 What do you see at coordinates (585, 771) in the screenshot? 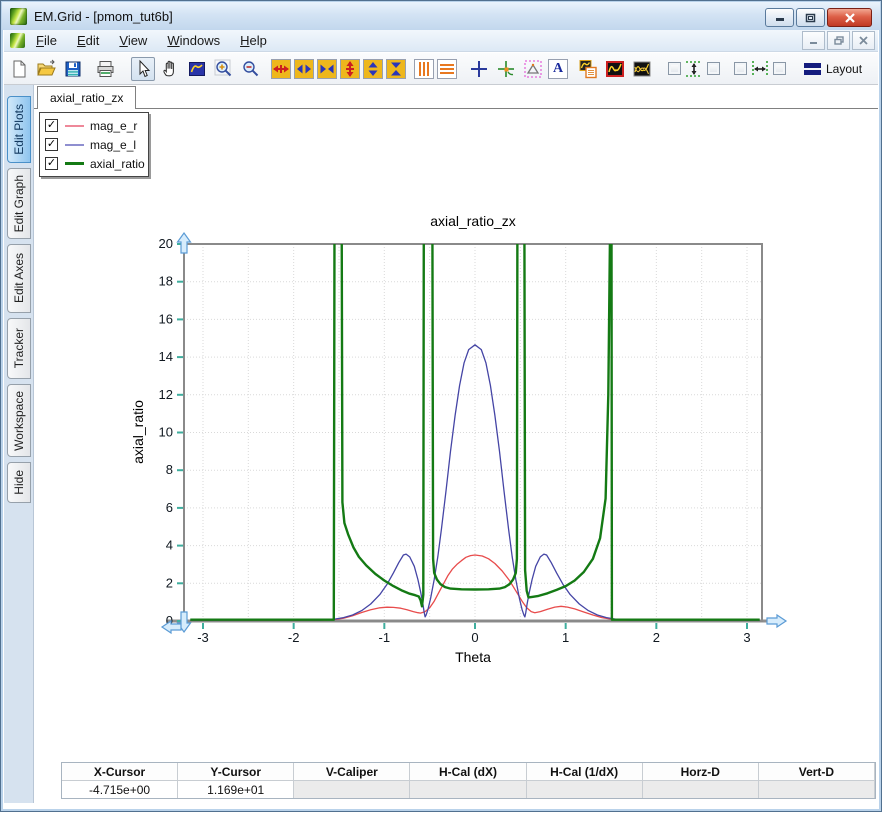
I see `status-col-h-cal-1dx: H-Cal (1/dX)` at bounding box center [585, 771].